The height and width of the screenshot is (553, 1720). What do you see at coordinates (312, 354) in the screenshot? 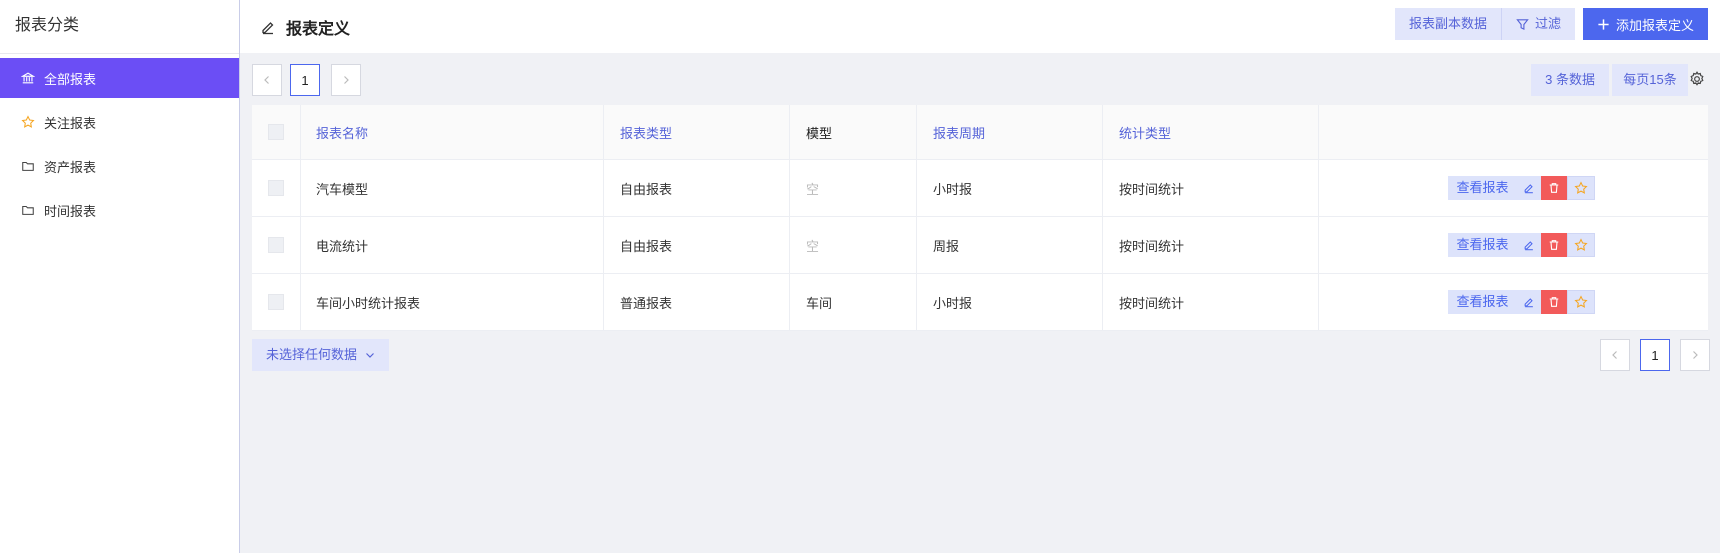
I see `selection-label: 未选择任何数据` at bounding box center [312, 354].